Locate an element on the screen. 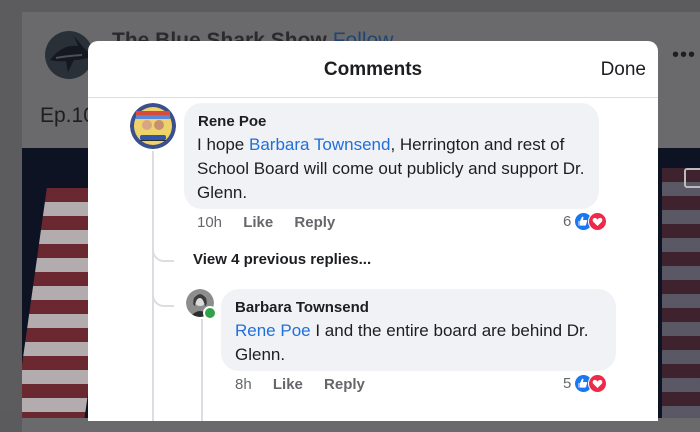 The width and height of the screenshot is (700, 432). comment-meta: 10h Like Reply is located at coordinates (274, 222).